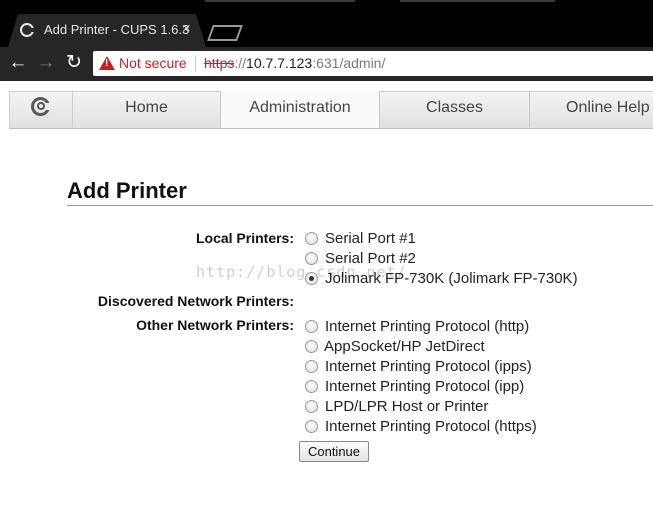 The width and height of the screenshot is (653, 526). Describe the element at coordinates (427, 326) in the screenshot. I see `option-label: Internet Printing Protocol (http)` at that location.